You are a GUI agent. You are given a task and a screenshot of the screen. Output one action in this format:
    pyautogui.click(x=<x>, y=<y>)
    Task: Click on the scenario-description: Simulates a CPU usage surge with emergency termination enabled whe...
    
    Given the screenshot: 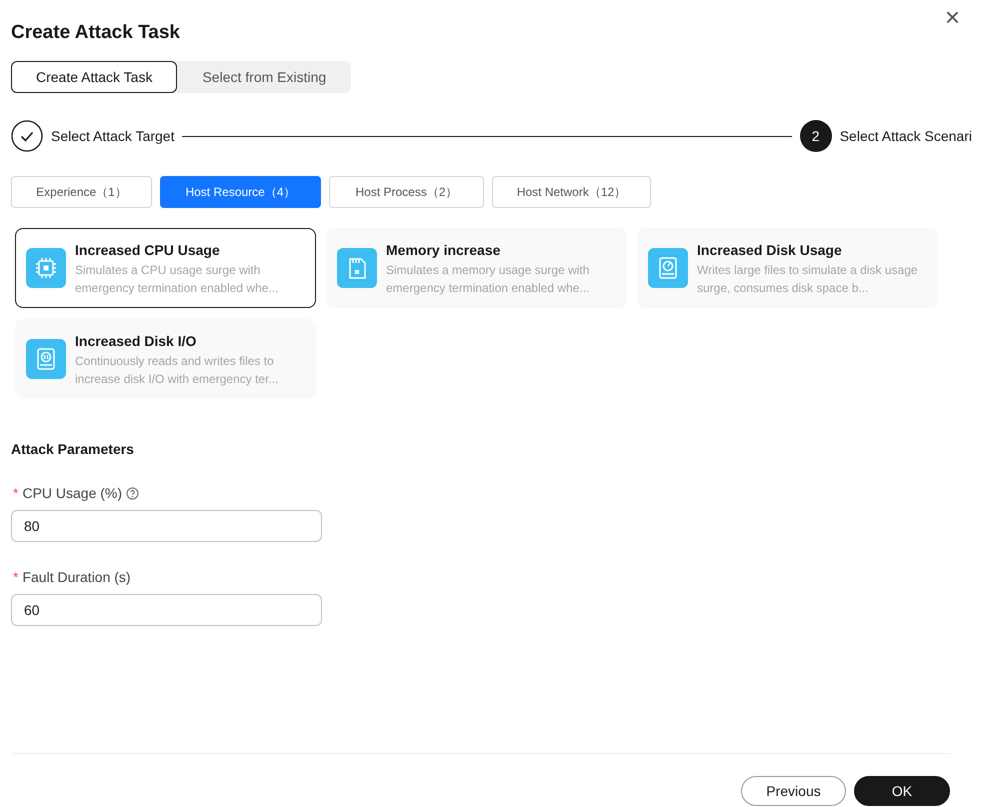 What is the action you would take?
    pyautogui.click(x=177, y=279)
    